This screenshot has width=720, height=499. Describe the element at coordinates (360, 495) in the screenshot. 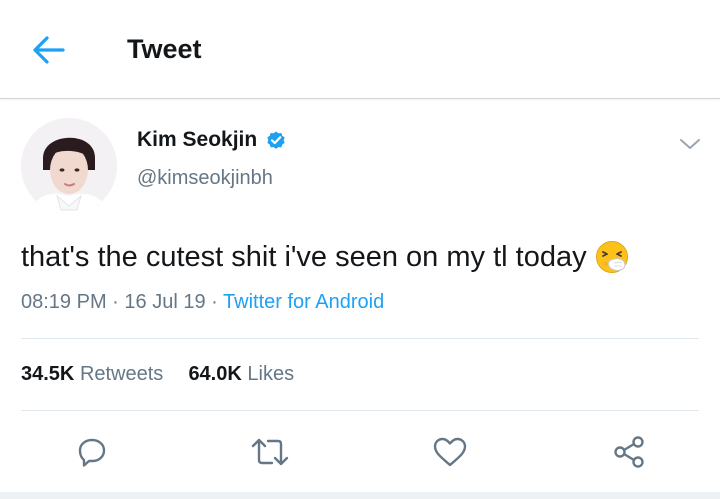

I see `bottom-divider` at that location.